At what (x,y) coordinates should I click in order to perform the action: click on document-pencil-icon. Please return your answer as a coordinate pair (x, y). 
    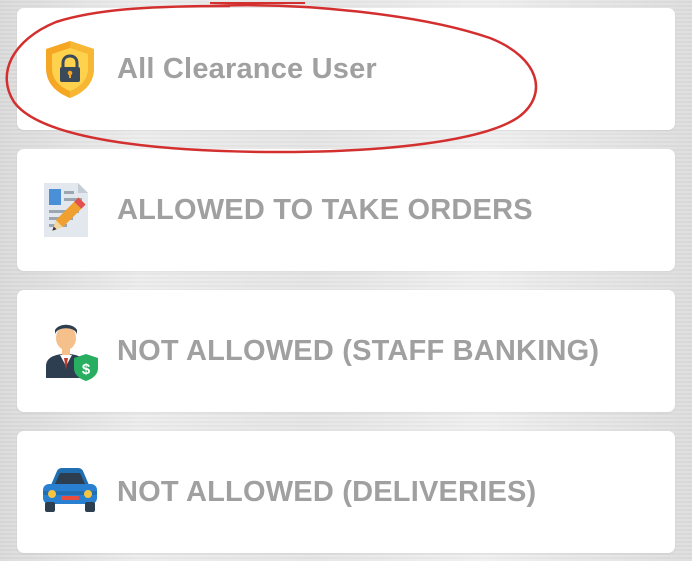
    Looking at the image, I should click on (70, 210).